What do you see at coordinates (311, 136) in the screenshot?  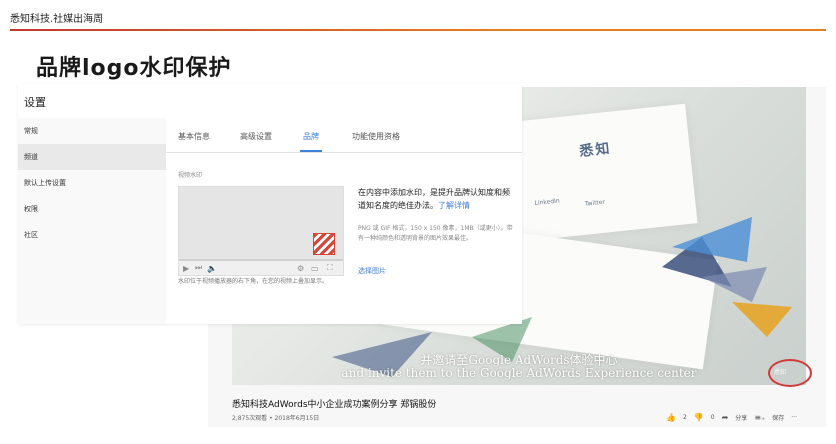 I see `tab-branding: 品牌` at bounding box center [311, 136].